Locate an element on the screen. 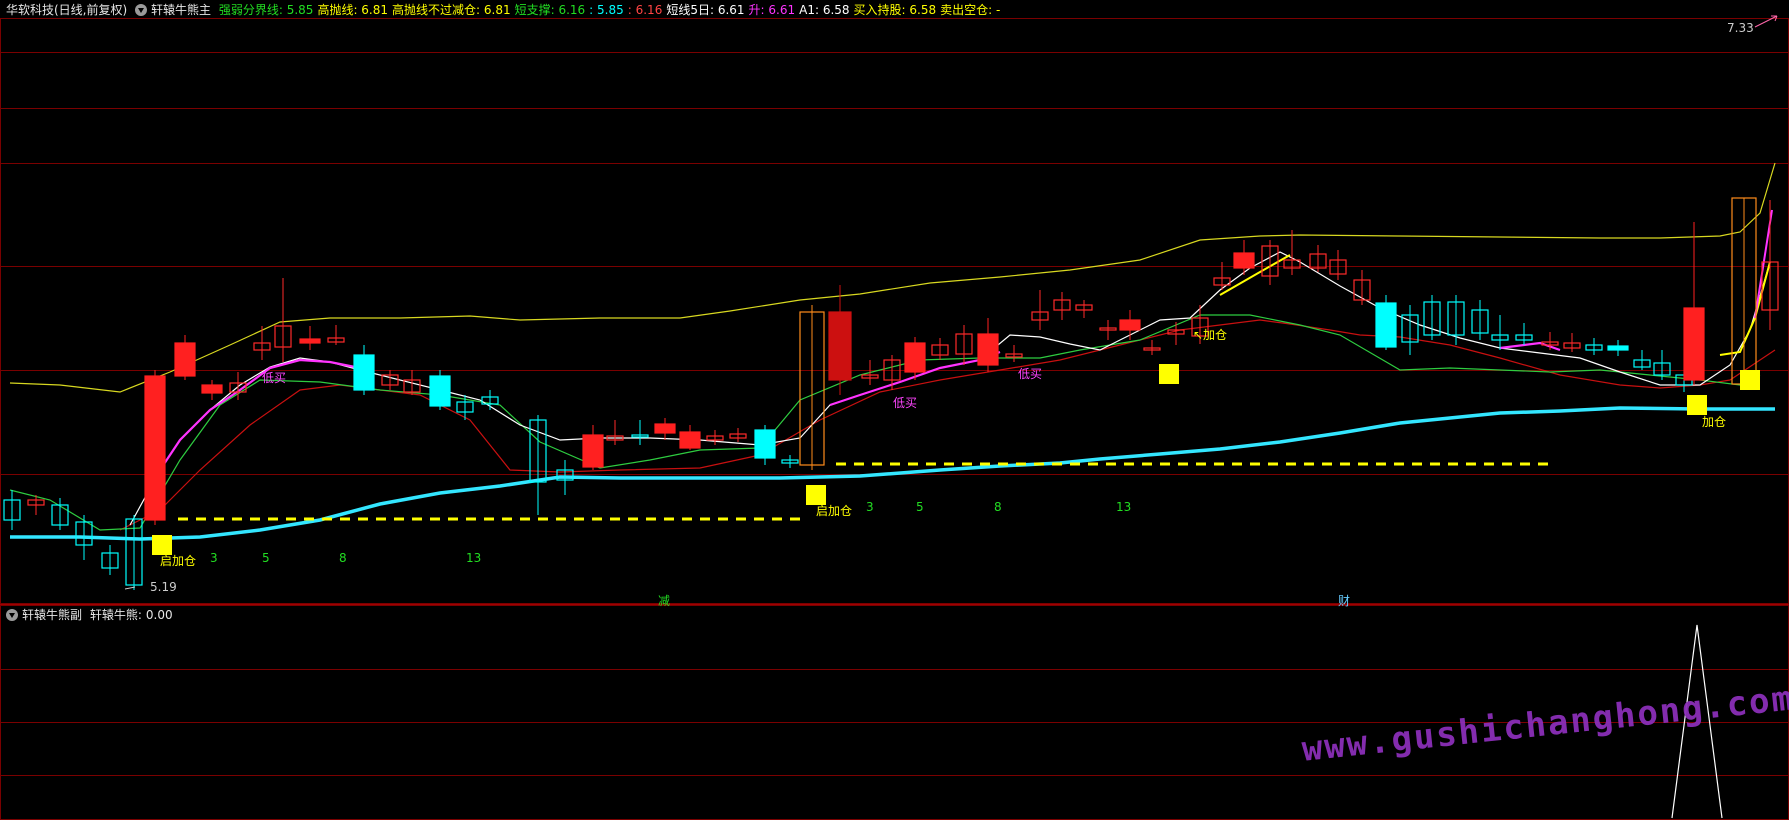 The image size is (1789, 820). indicator-0: 强弱分界线: 5.85 is located at coordinates (266, 10).